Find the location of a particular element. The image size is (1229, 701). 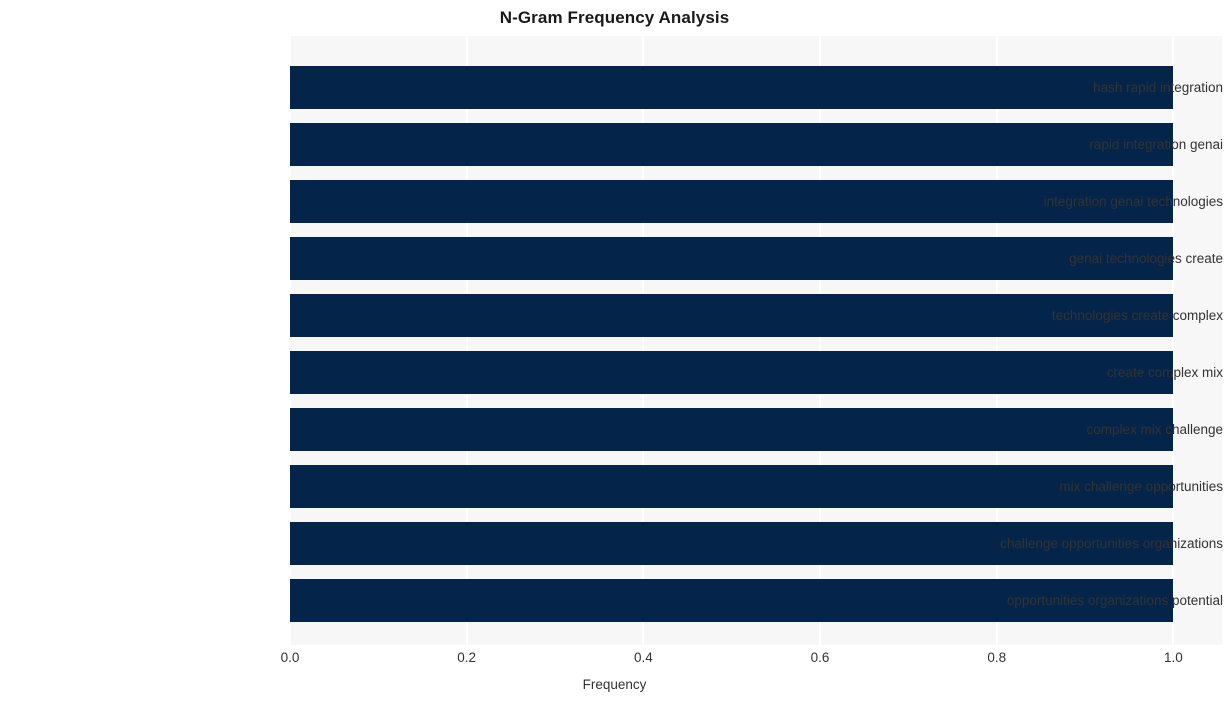

y-axis-tick-label: technologies create complex is located at coordinates (1137, 315).